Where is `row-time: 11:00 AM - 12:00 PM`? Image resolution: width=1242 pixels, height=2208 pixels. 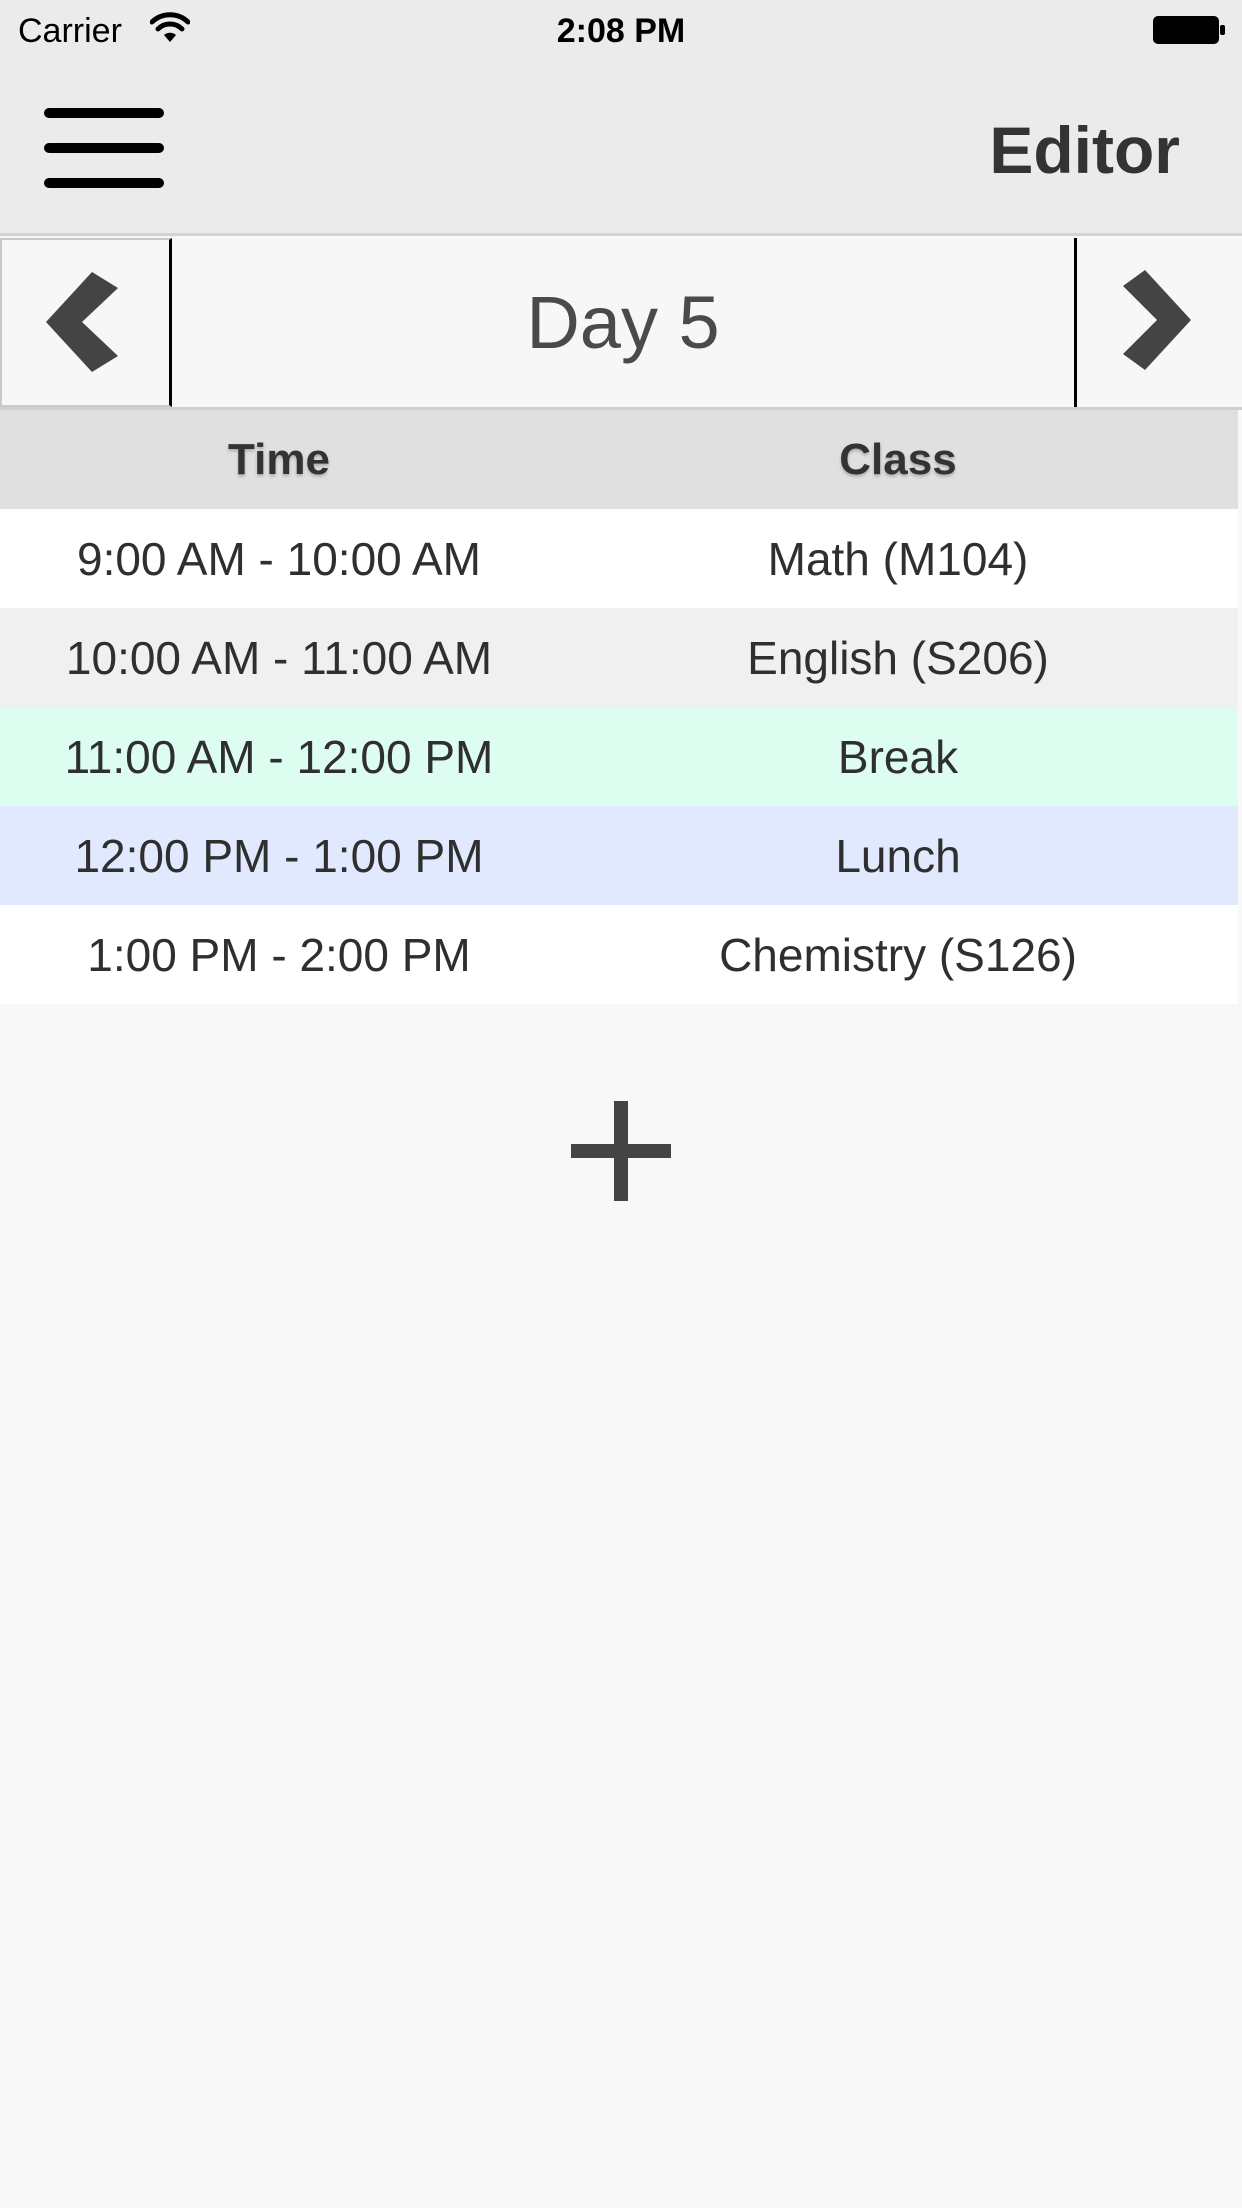 row-time: 11:00 AM - 12:00 PM is located at coordinates (279, 756).